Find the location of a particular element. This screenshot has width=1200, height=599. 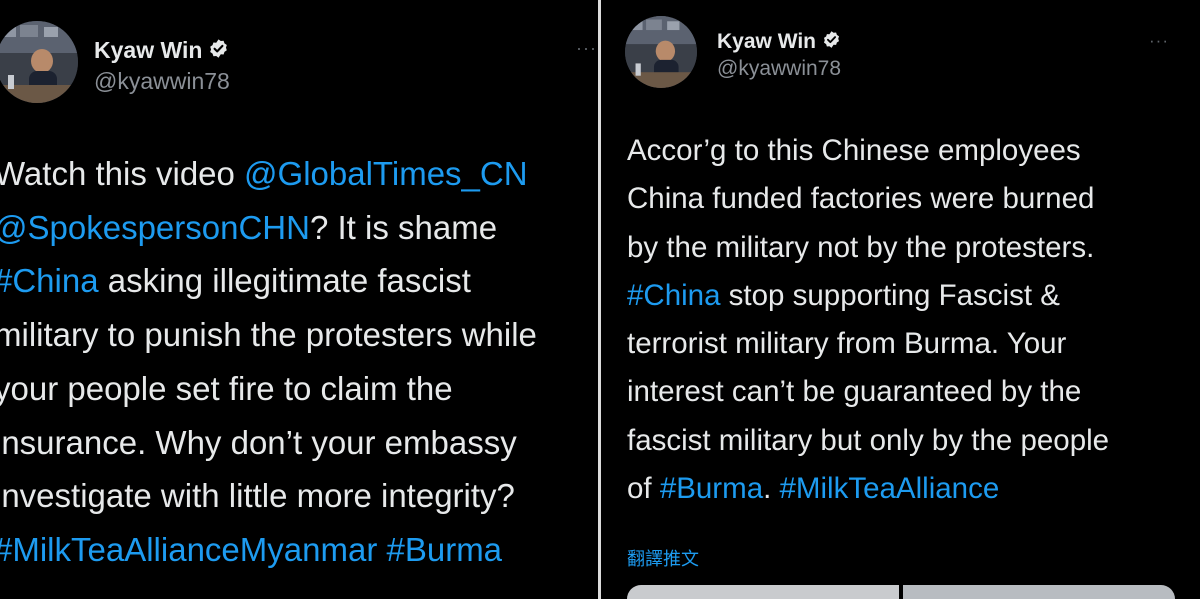

tweet-text-segment: investigate with little more integrity? is located at coordinates (257, 496).